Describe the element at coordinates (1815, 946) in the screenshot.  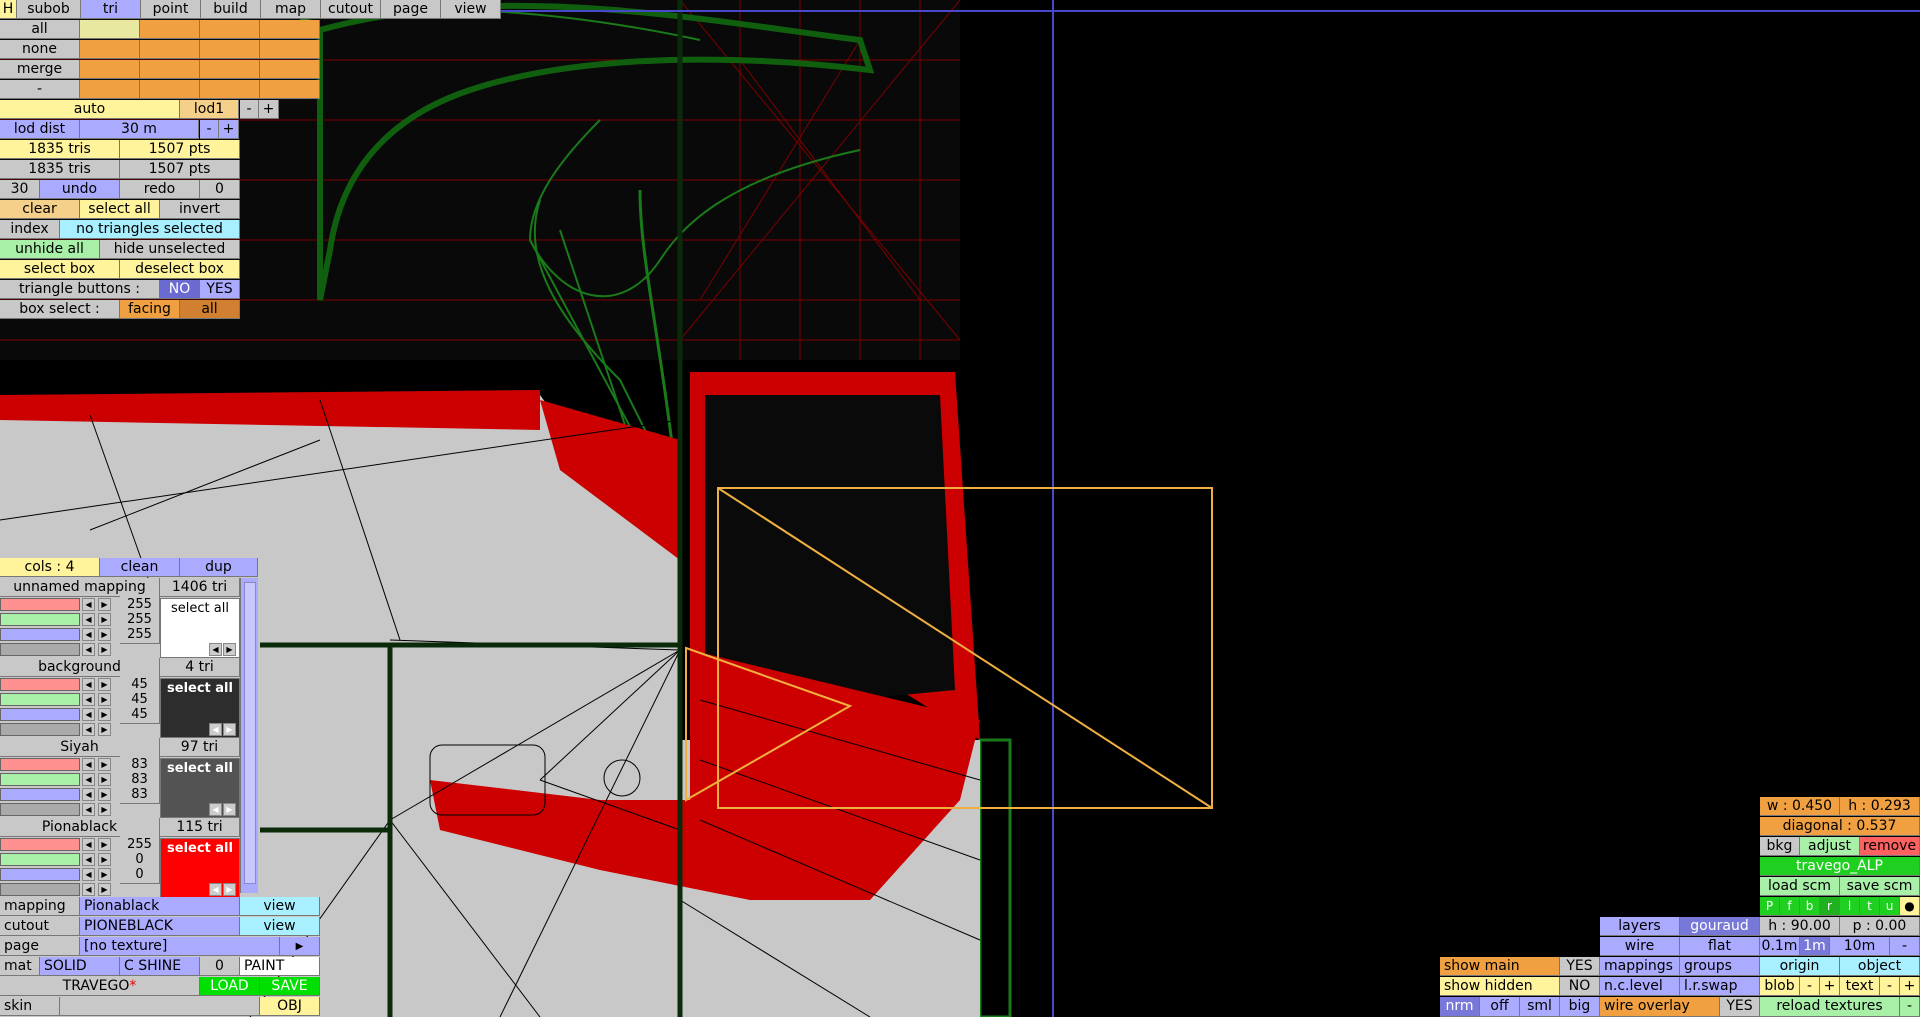
I see `step-1m-button: 1m` at that location.